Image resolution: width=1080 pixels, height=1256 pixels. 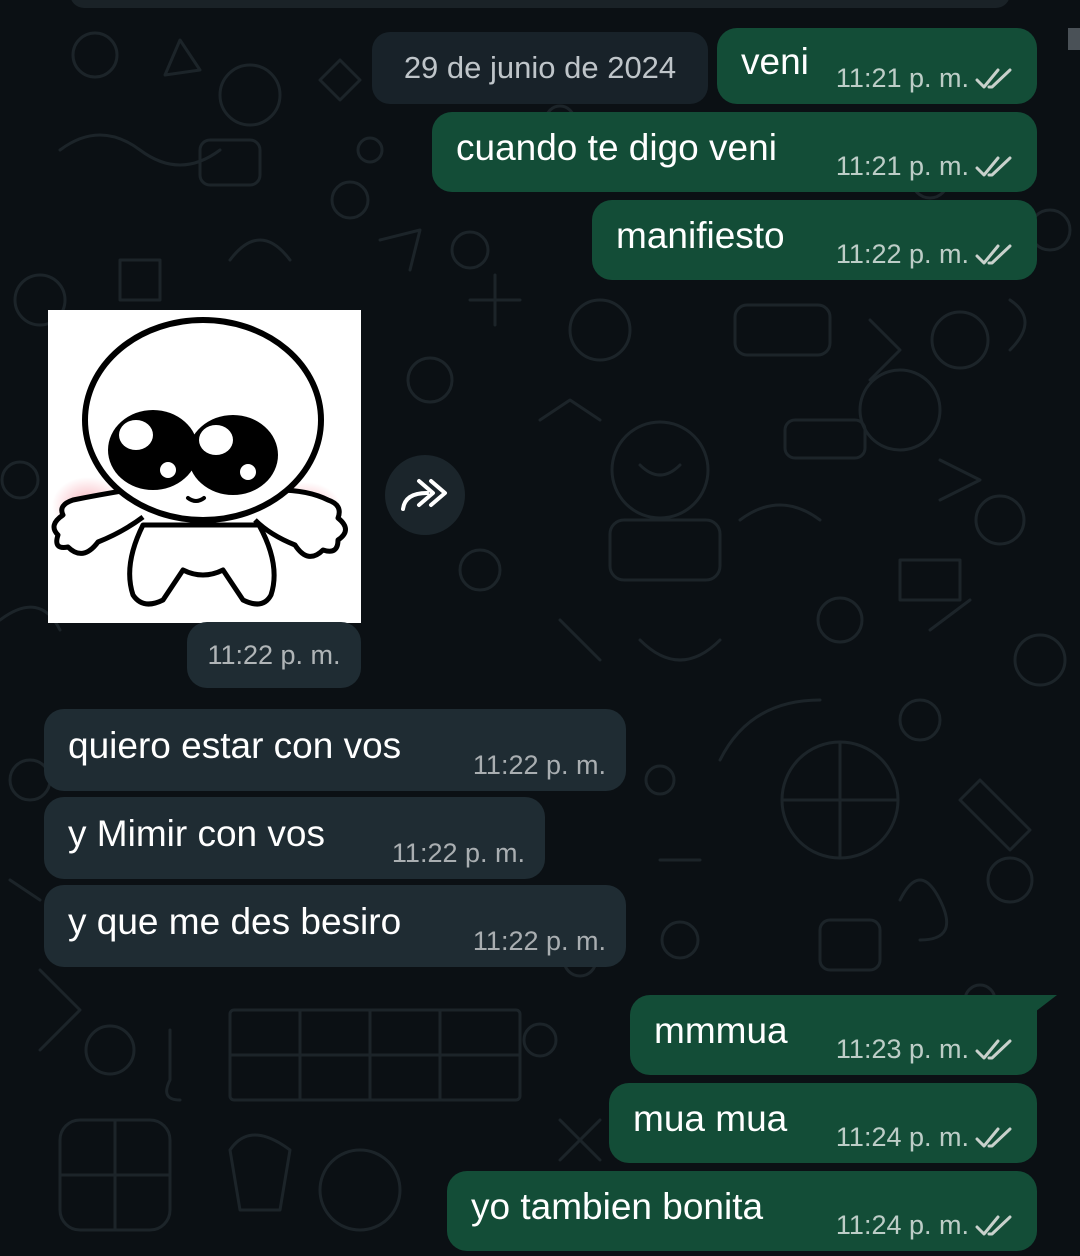 What do you see at coordinates (721, 1030) in the screenshot?
I see `message-text: mmmua` at bounding box center [721, 1030].